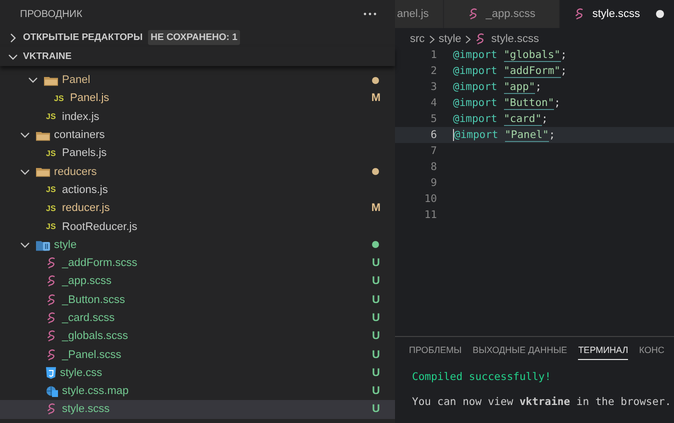 The height and width of the screenshot is (423, 674). I want to click on file-tree-item: JS index.js, so click(197, 117).